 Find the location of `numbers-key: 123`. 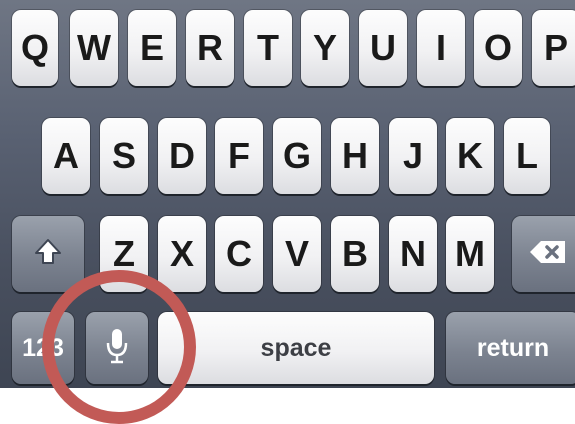

numbers-key: 123 is located at coordinates (43, 348).